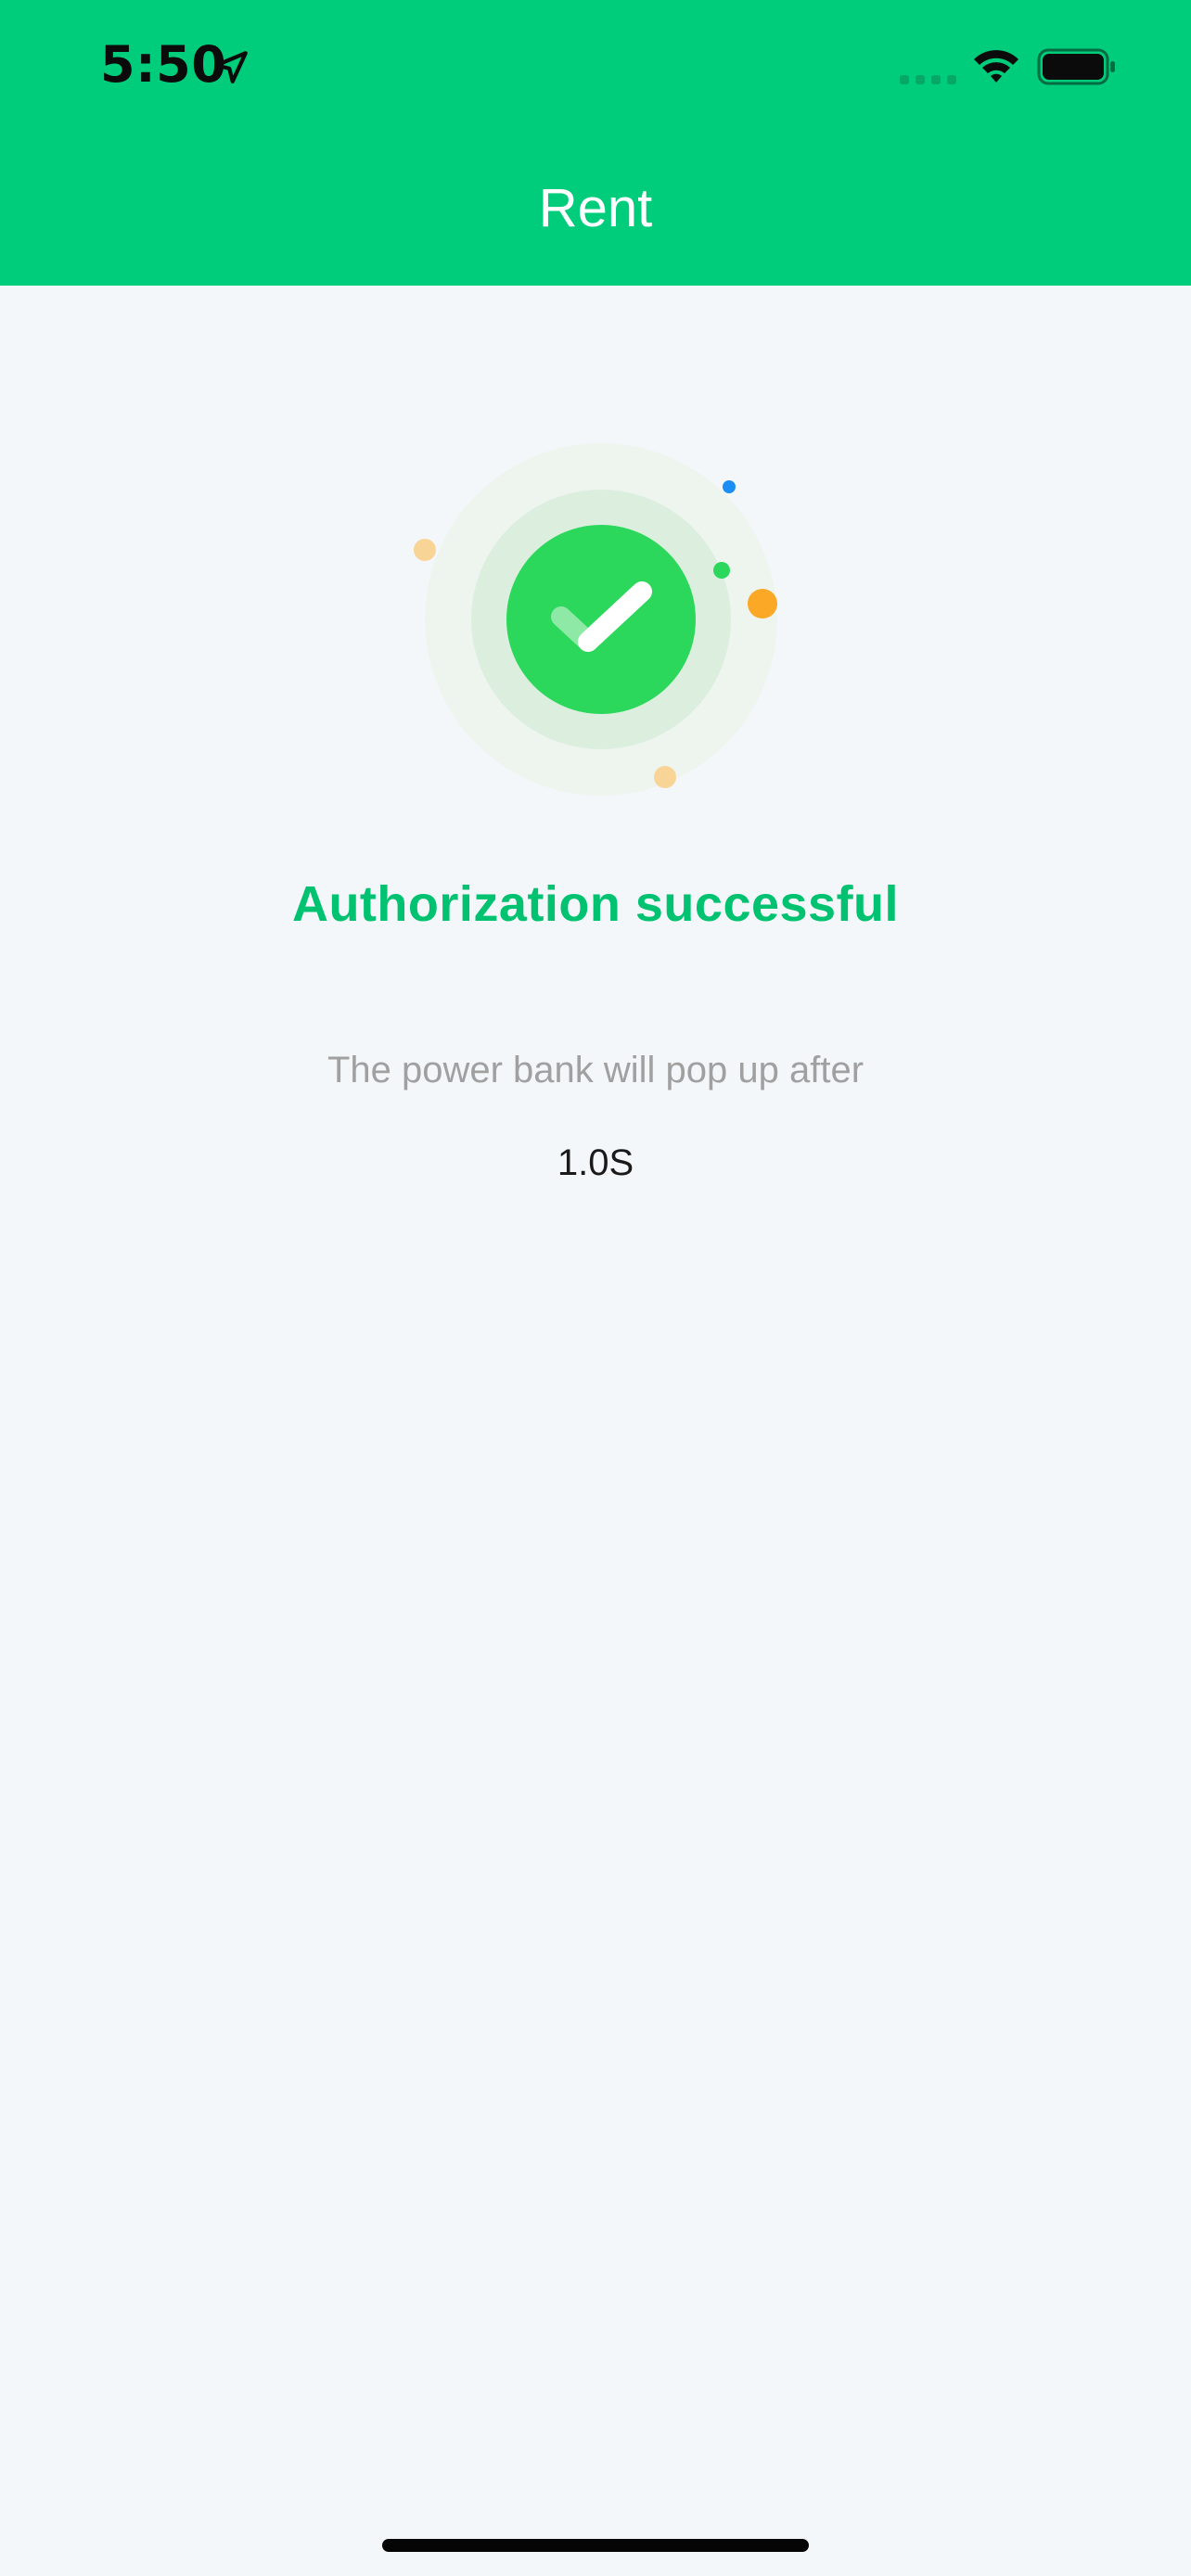 The image size is (1191, 2576). Describe the element at coordinates (164, 64) in the screenshot. I see `status-bar-time: 5:50` at that location.